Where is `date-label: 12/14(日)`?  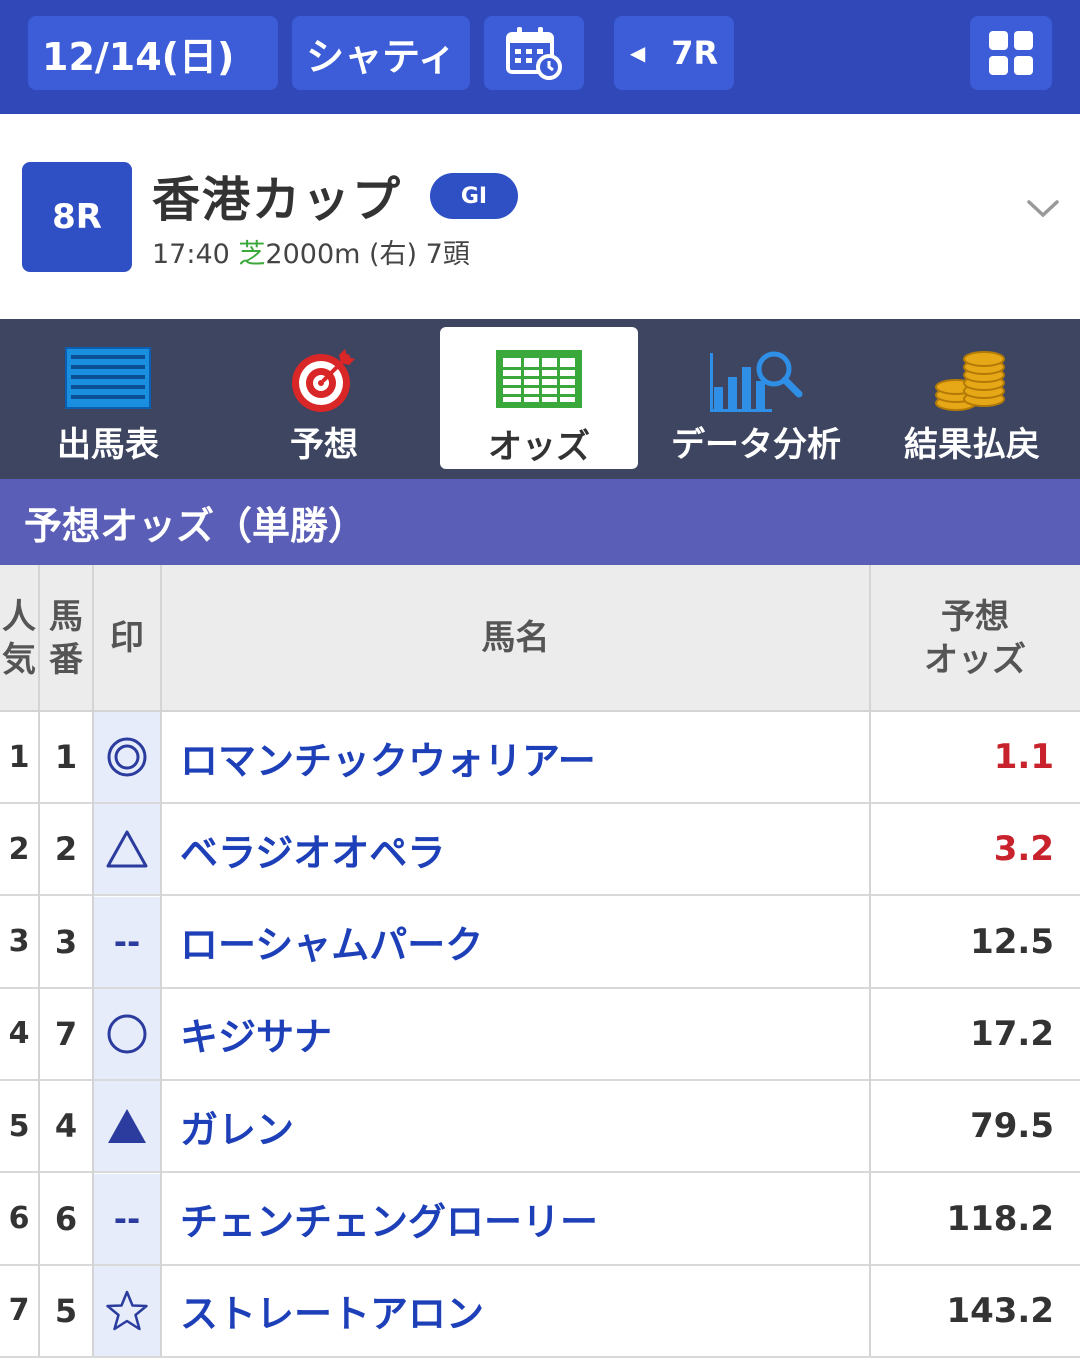 date-label: 12/14(日) is located at coordinates (138, 56).